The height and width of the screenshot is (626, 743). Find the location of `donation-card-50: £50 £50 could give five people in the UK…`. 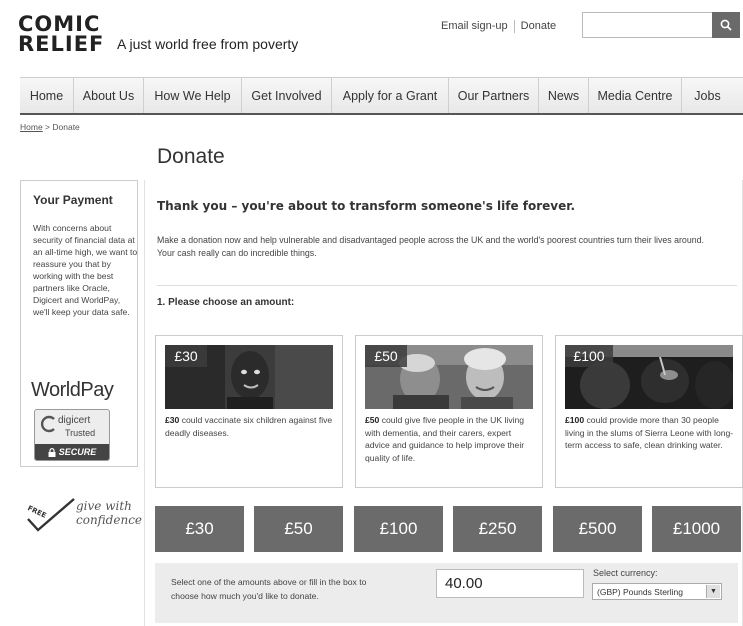

donation-card-50: £50 £50 could give five people in the UK… is located at coordinates (449, 411).